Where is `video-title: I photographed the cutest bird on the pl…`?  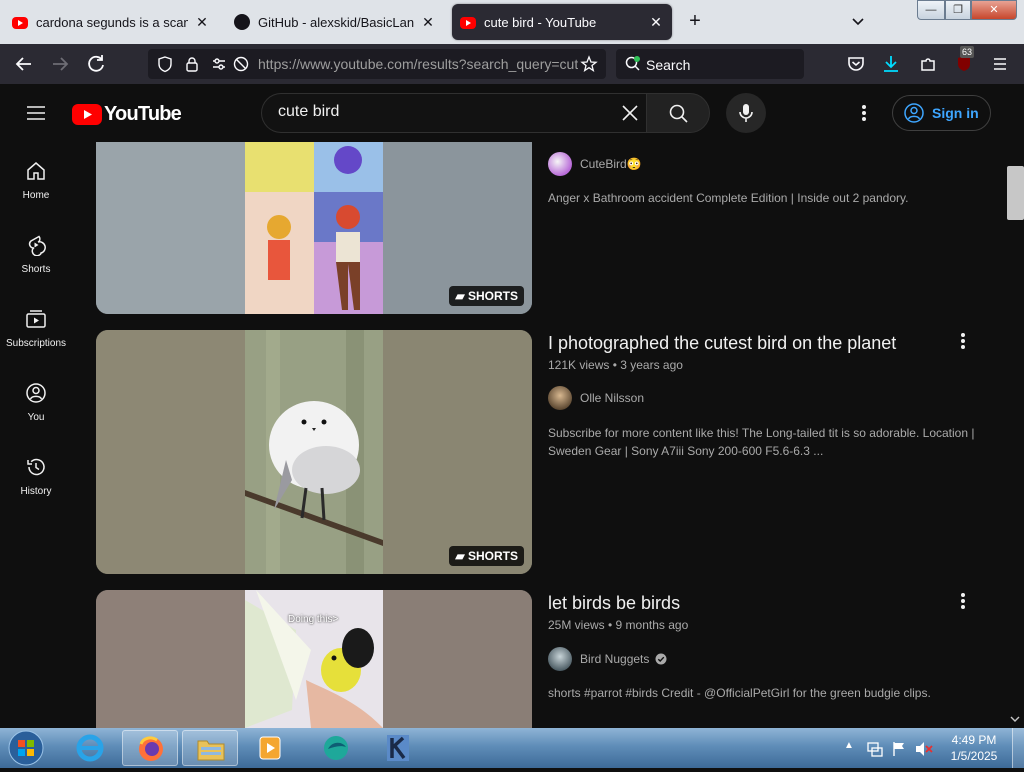 video-title: I photographed the cutest bird on the pl… is located at coordinates (722, 343).